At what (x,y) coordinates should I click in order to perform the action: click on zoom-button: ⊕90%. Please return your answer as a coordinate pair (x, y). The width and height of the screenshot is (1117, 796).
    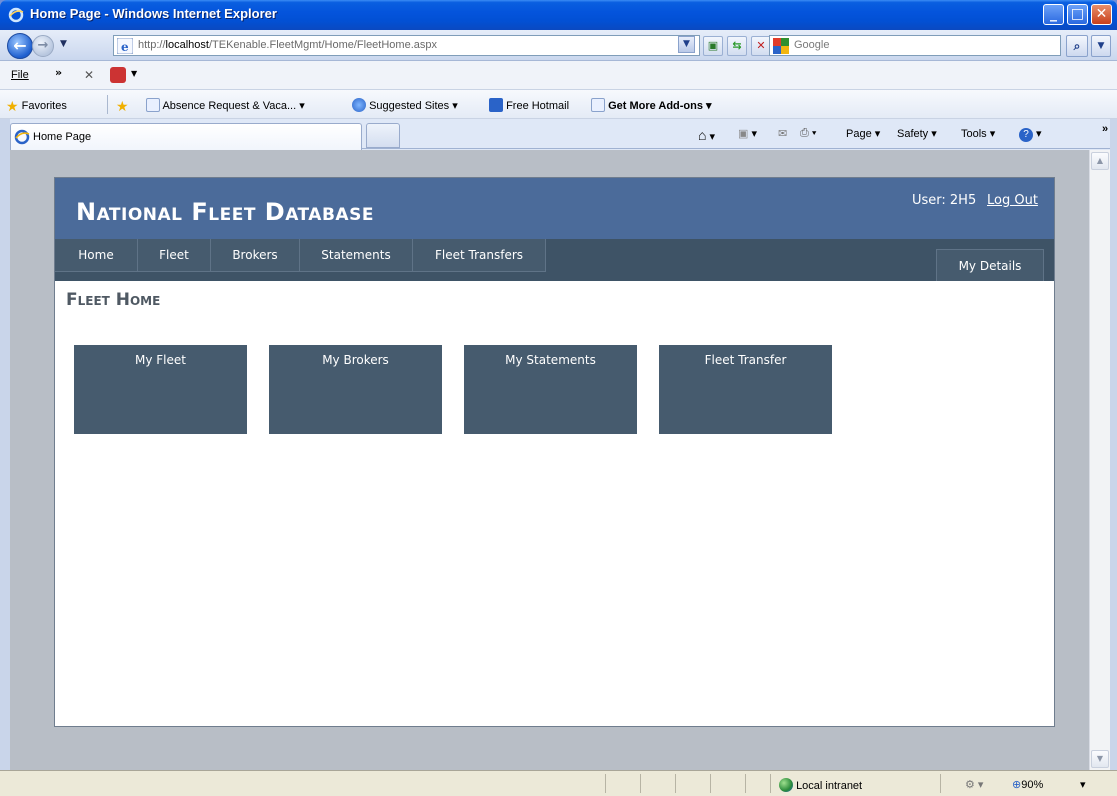
    Looking at the image, I should click on (1027, 784).